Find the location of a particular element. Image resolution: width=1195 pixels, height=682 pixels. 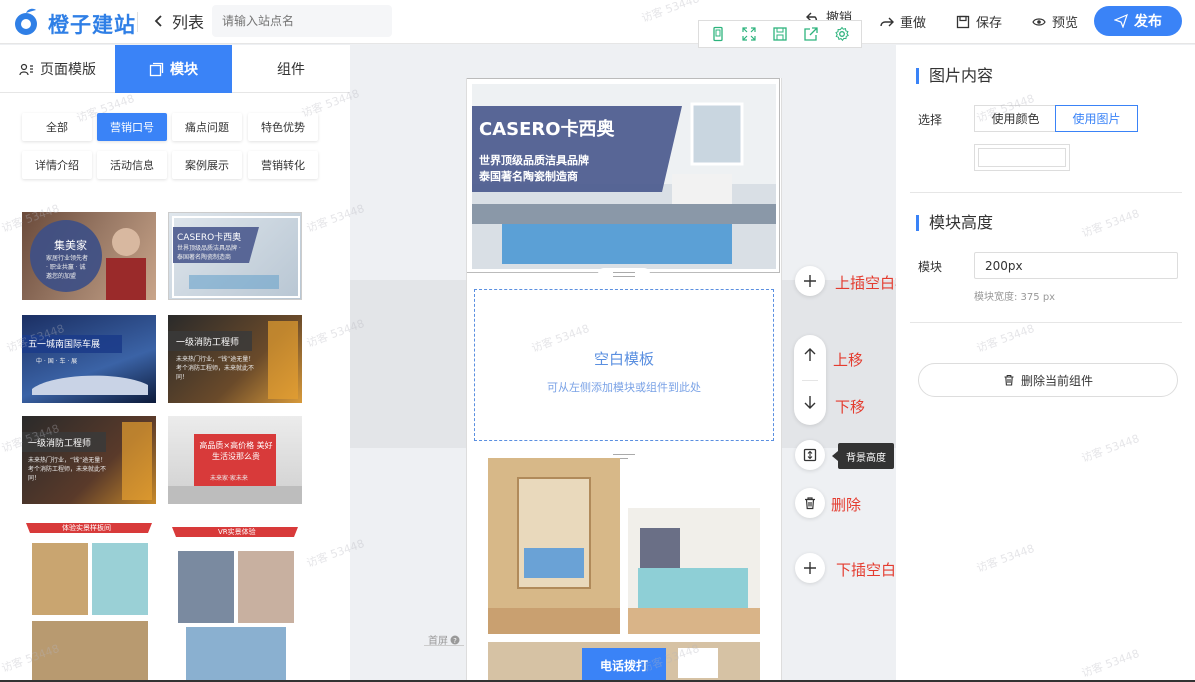

save-label: 保存 is located at coordinates (989, 23).